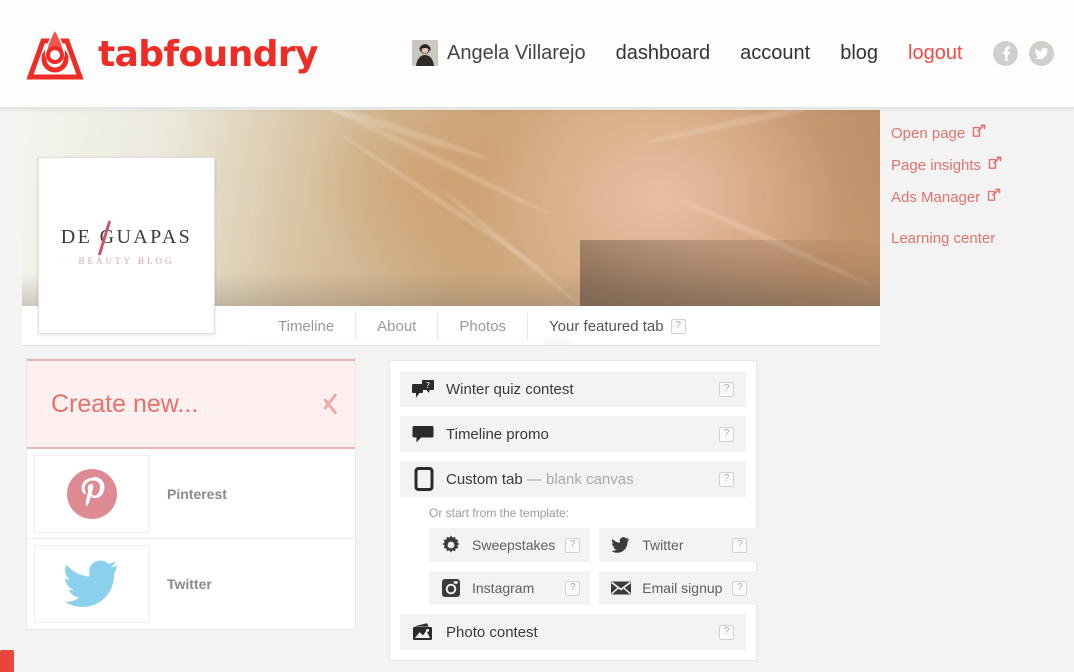 Image resolution: width=1074 pixels, height=672 pixels. I want to click on chevron-down-icon, so click(555, 342).